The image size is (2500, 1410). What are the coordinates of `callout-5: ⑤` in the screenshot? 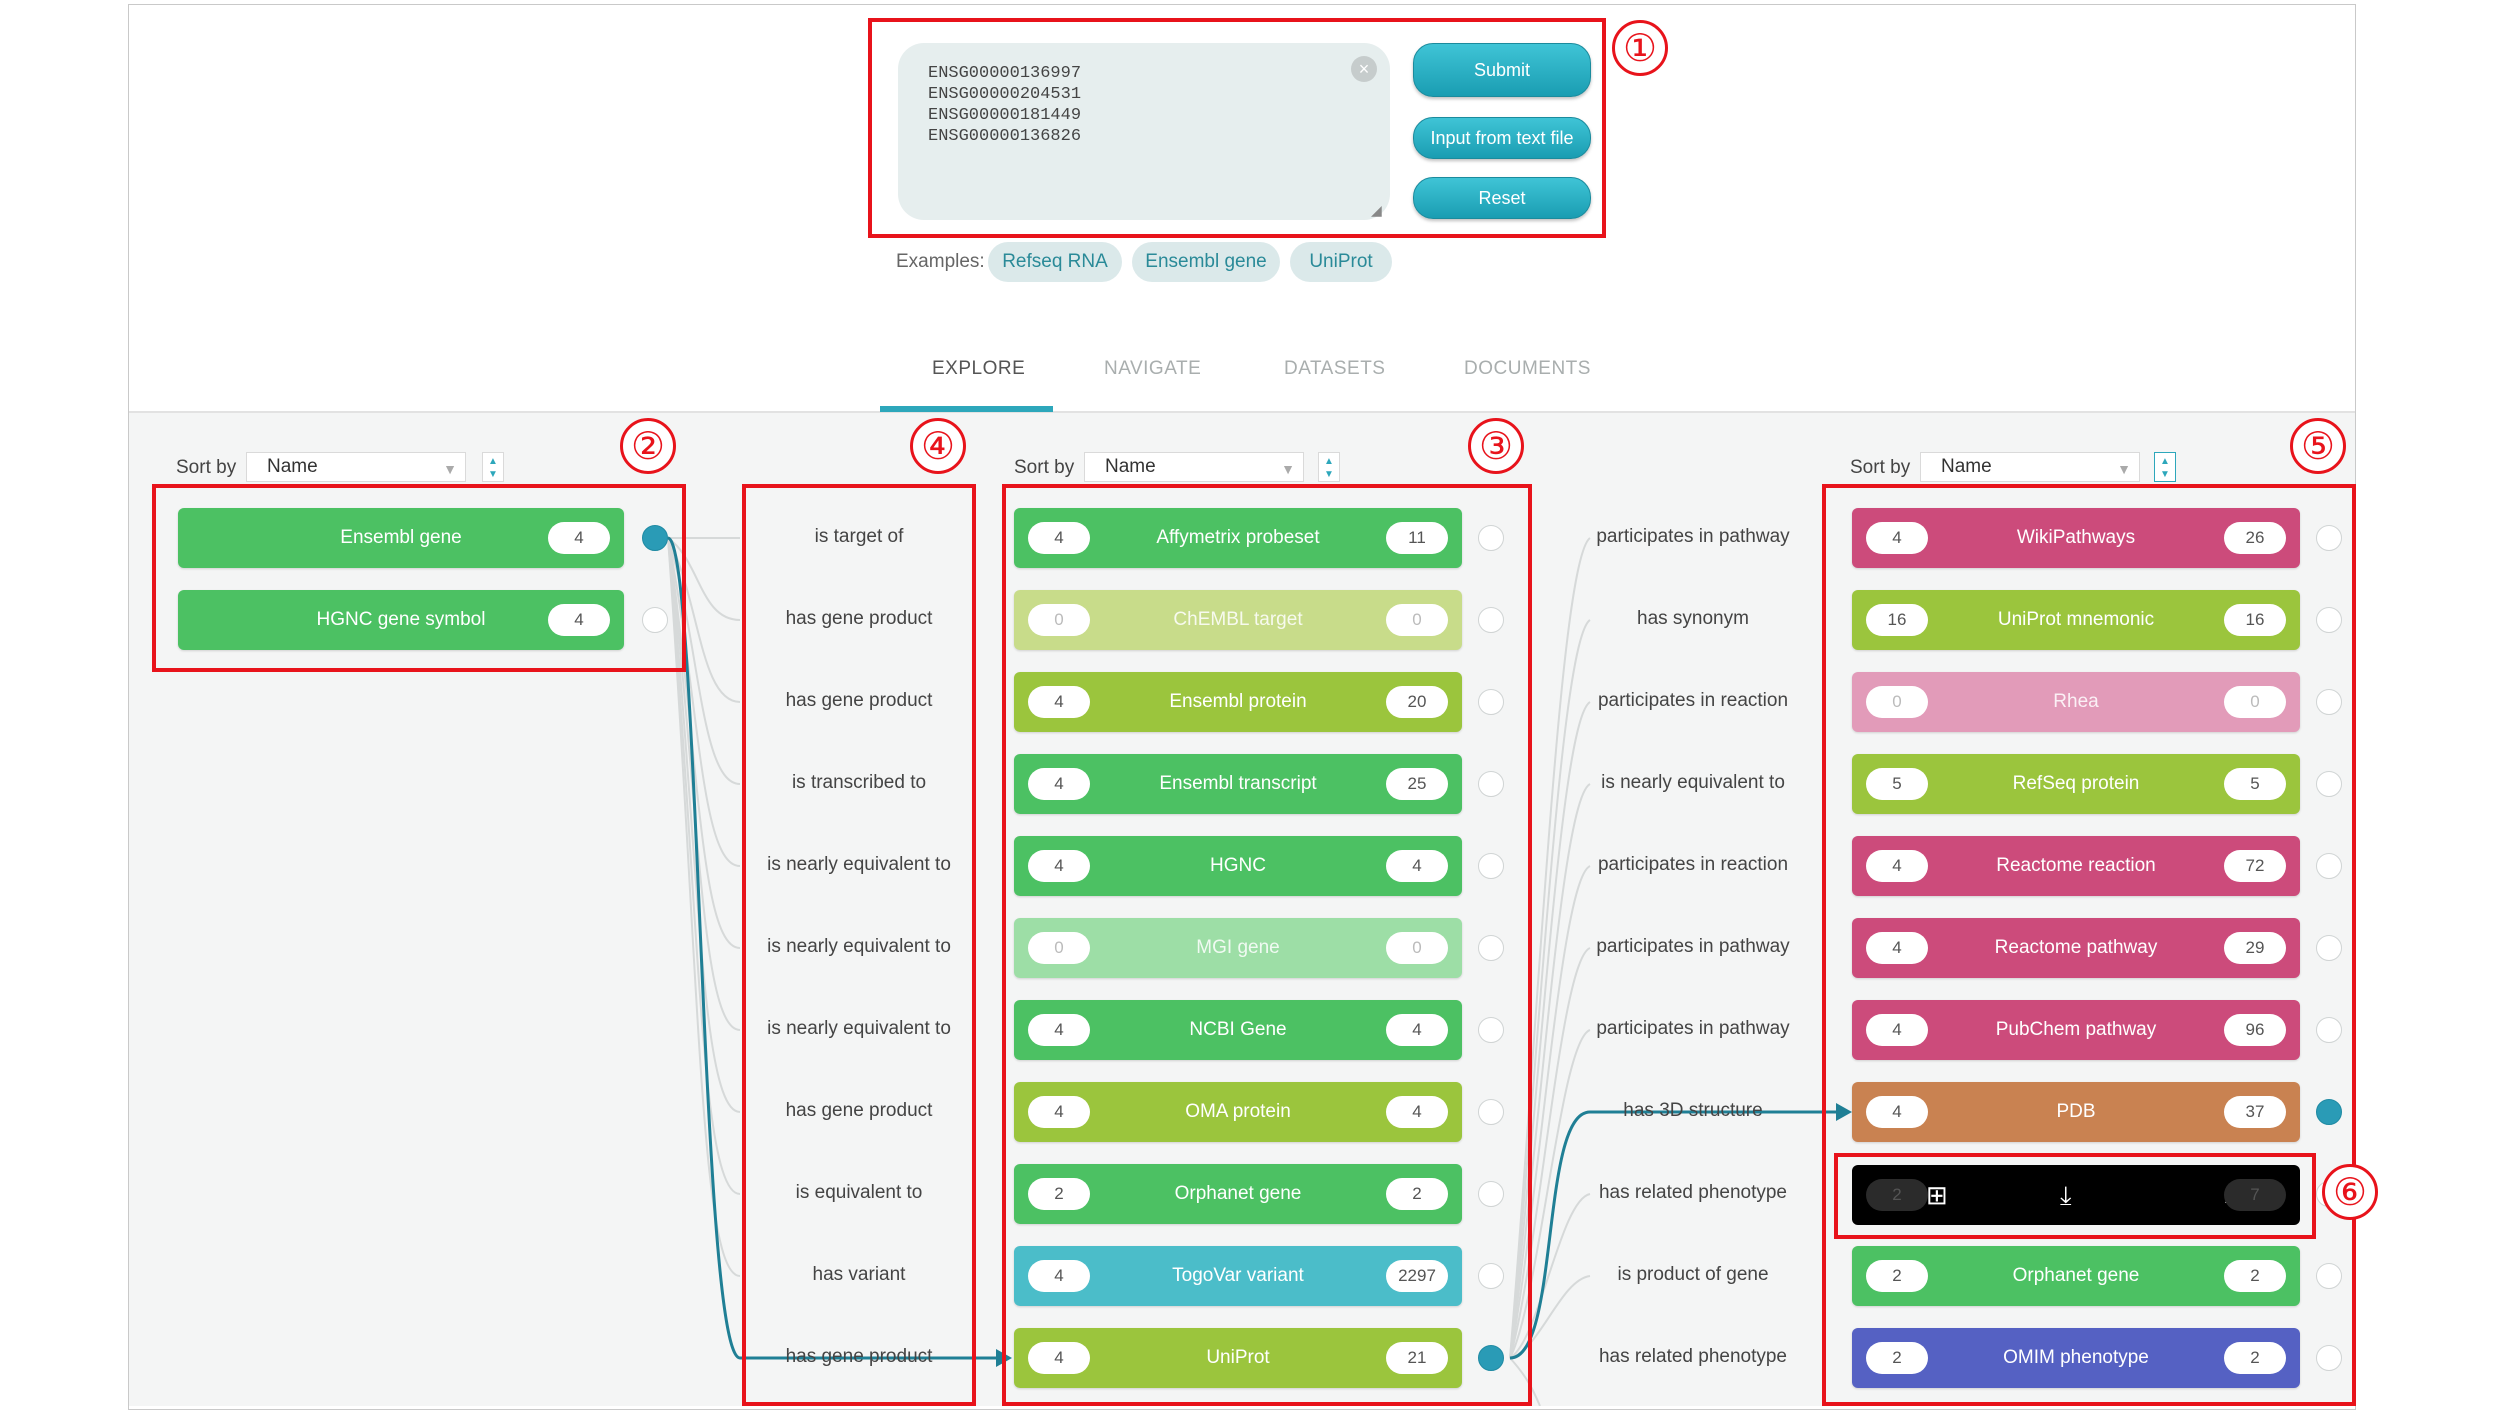 It's located at (2318, 446).